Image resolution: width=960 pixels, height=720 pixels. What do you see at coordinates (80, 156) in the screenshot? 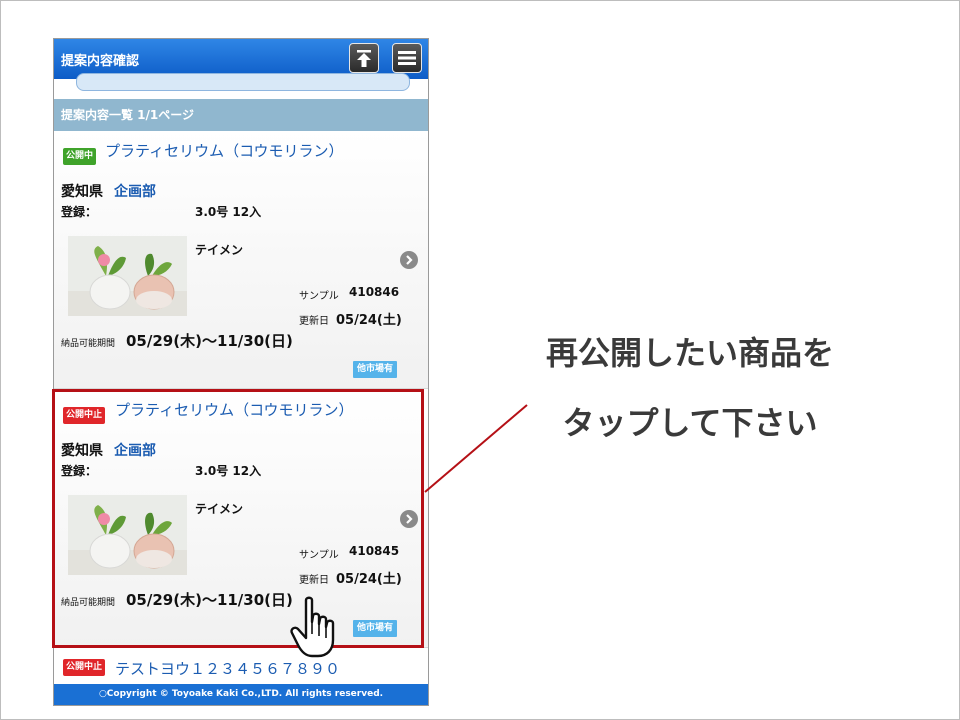
I see `status-badge: 公開中` at bounding box center [80, 156].